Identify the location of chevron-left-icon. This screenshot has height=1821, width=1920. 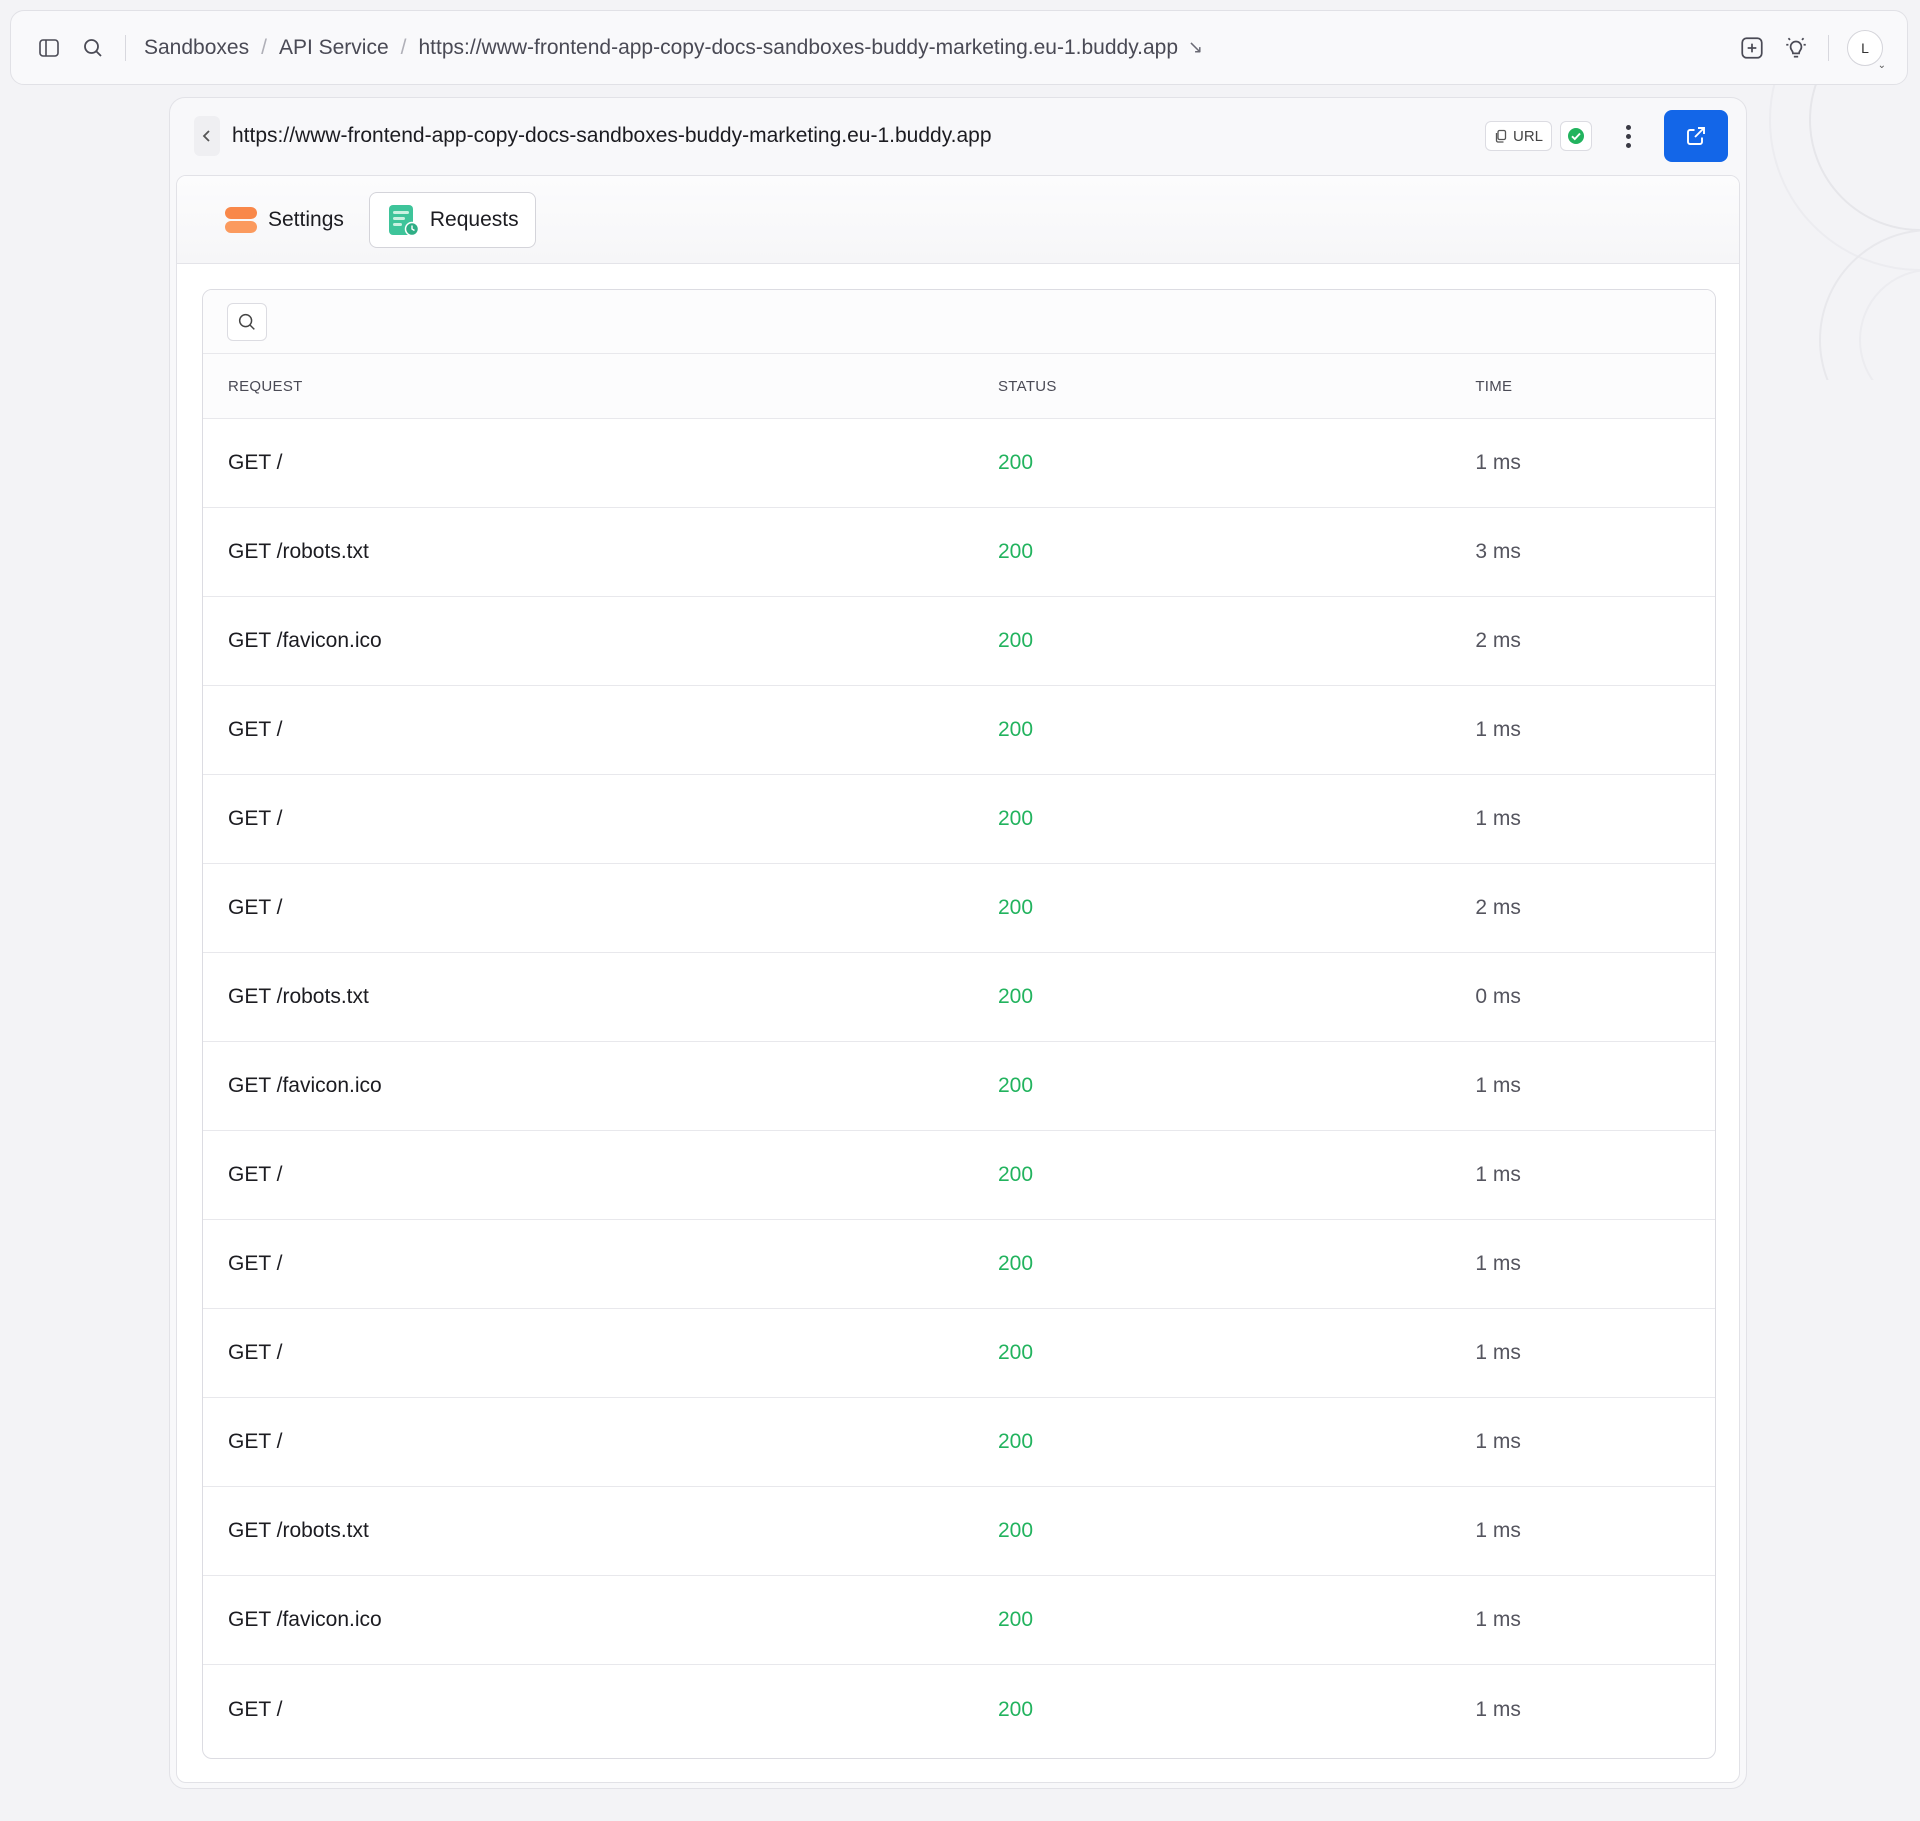
(206, 136).